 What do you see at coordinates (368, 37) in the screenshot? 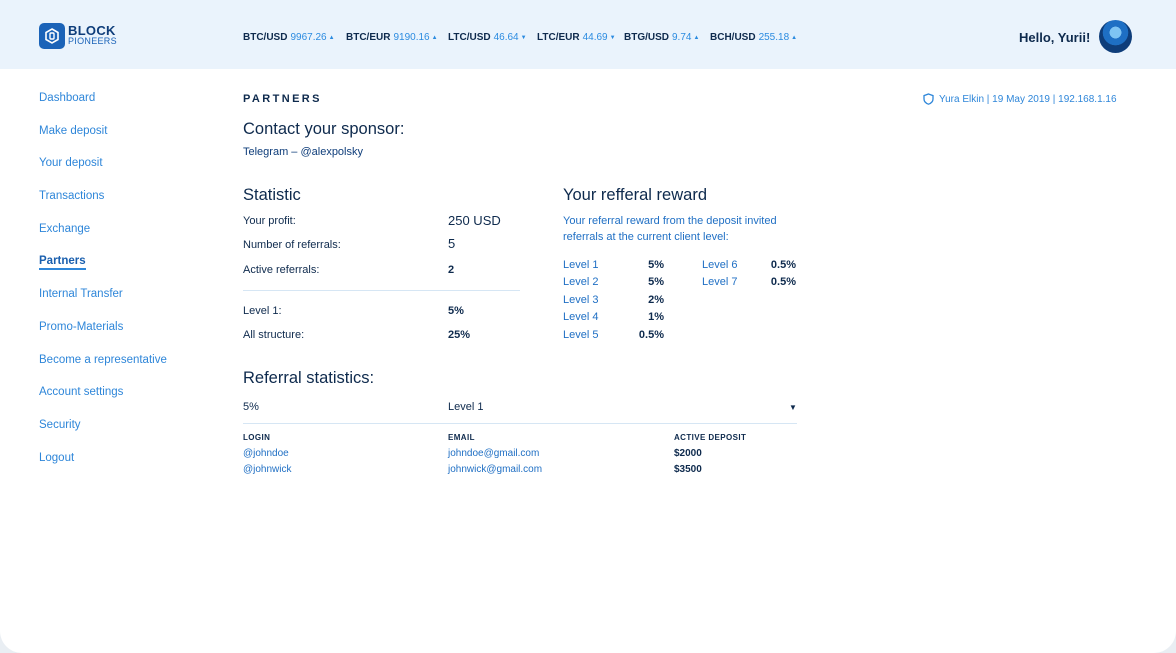
I see `ticker-pair: BTC/EUR` at bounding box center [368, 37].